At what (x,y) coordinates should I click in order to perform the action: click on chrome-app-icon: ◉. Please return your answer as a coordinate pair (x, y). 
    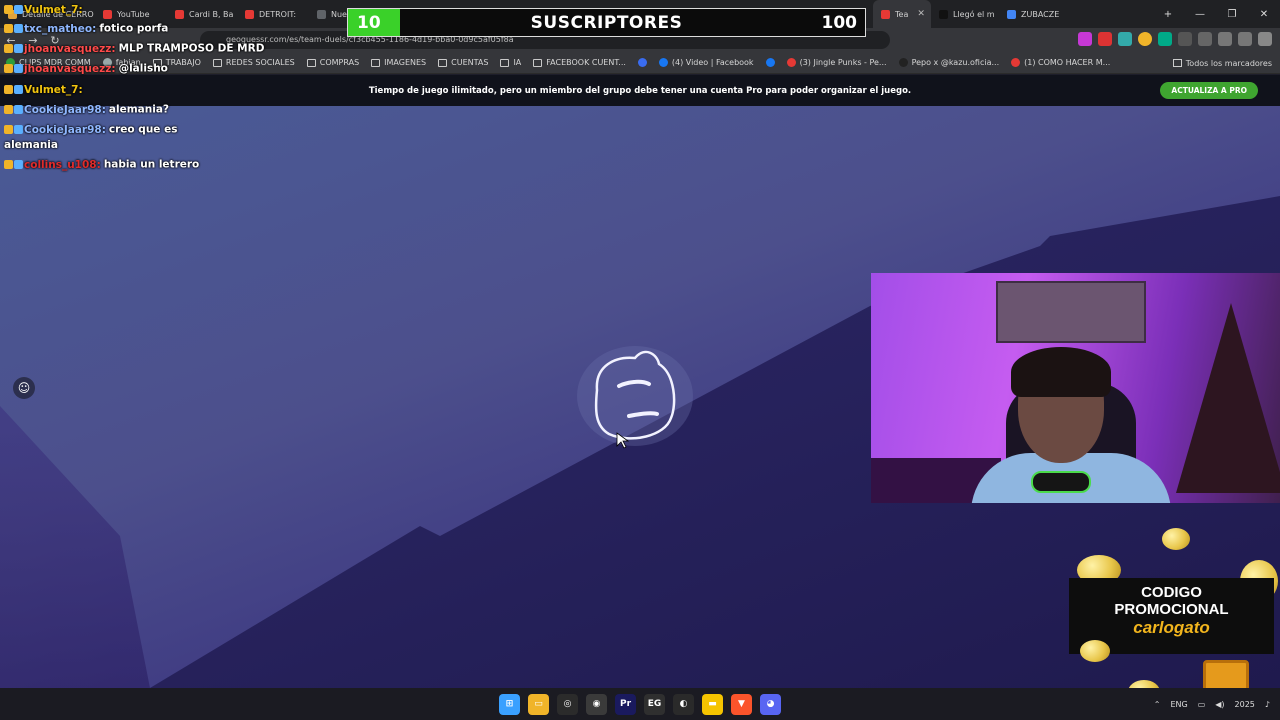
    Looking at the image, I should click on (596, 704).